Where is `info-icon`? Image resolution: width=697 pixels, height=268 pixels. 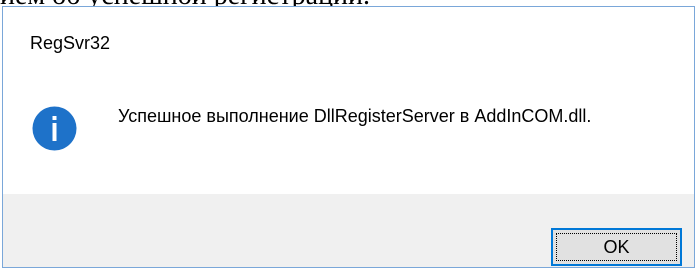
info-icon is located at coordinates (54, 128).